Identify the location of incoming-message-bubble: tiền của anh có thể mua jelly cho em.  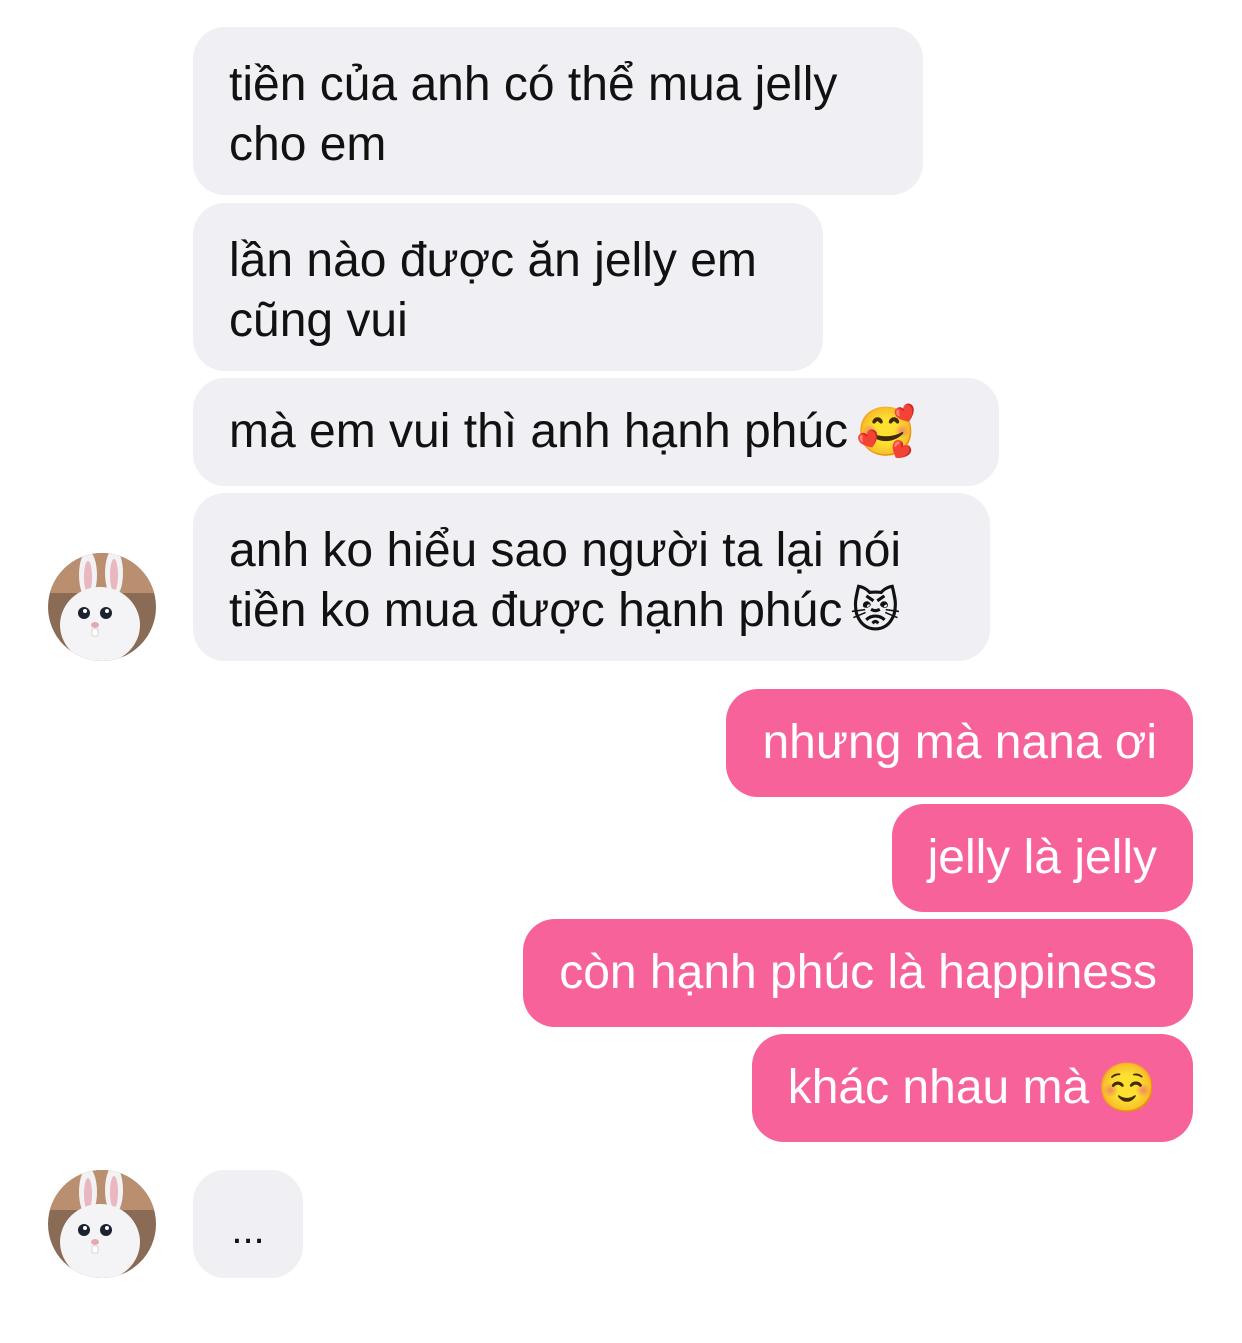
(558, 111).